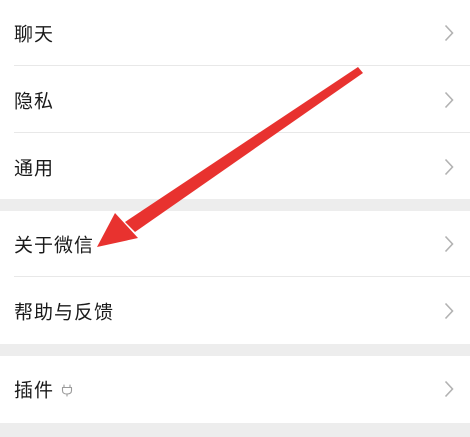 The image size is (470, 437). Describe the element at coordinates (64, 312) in the screenshot. I see `settings-item-label: 帮助与反馈` at that location.